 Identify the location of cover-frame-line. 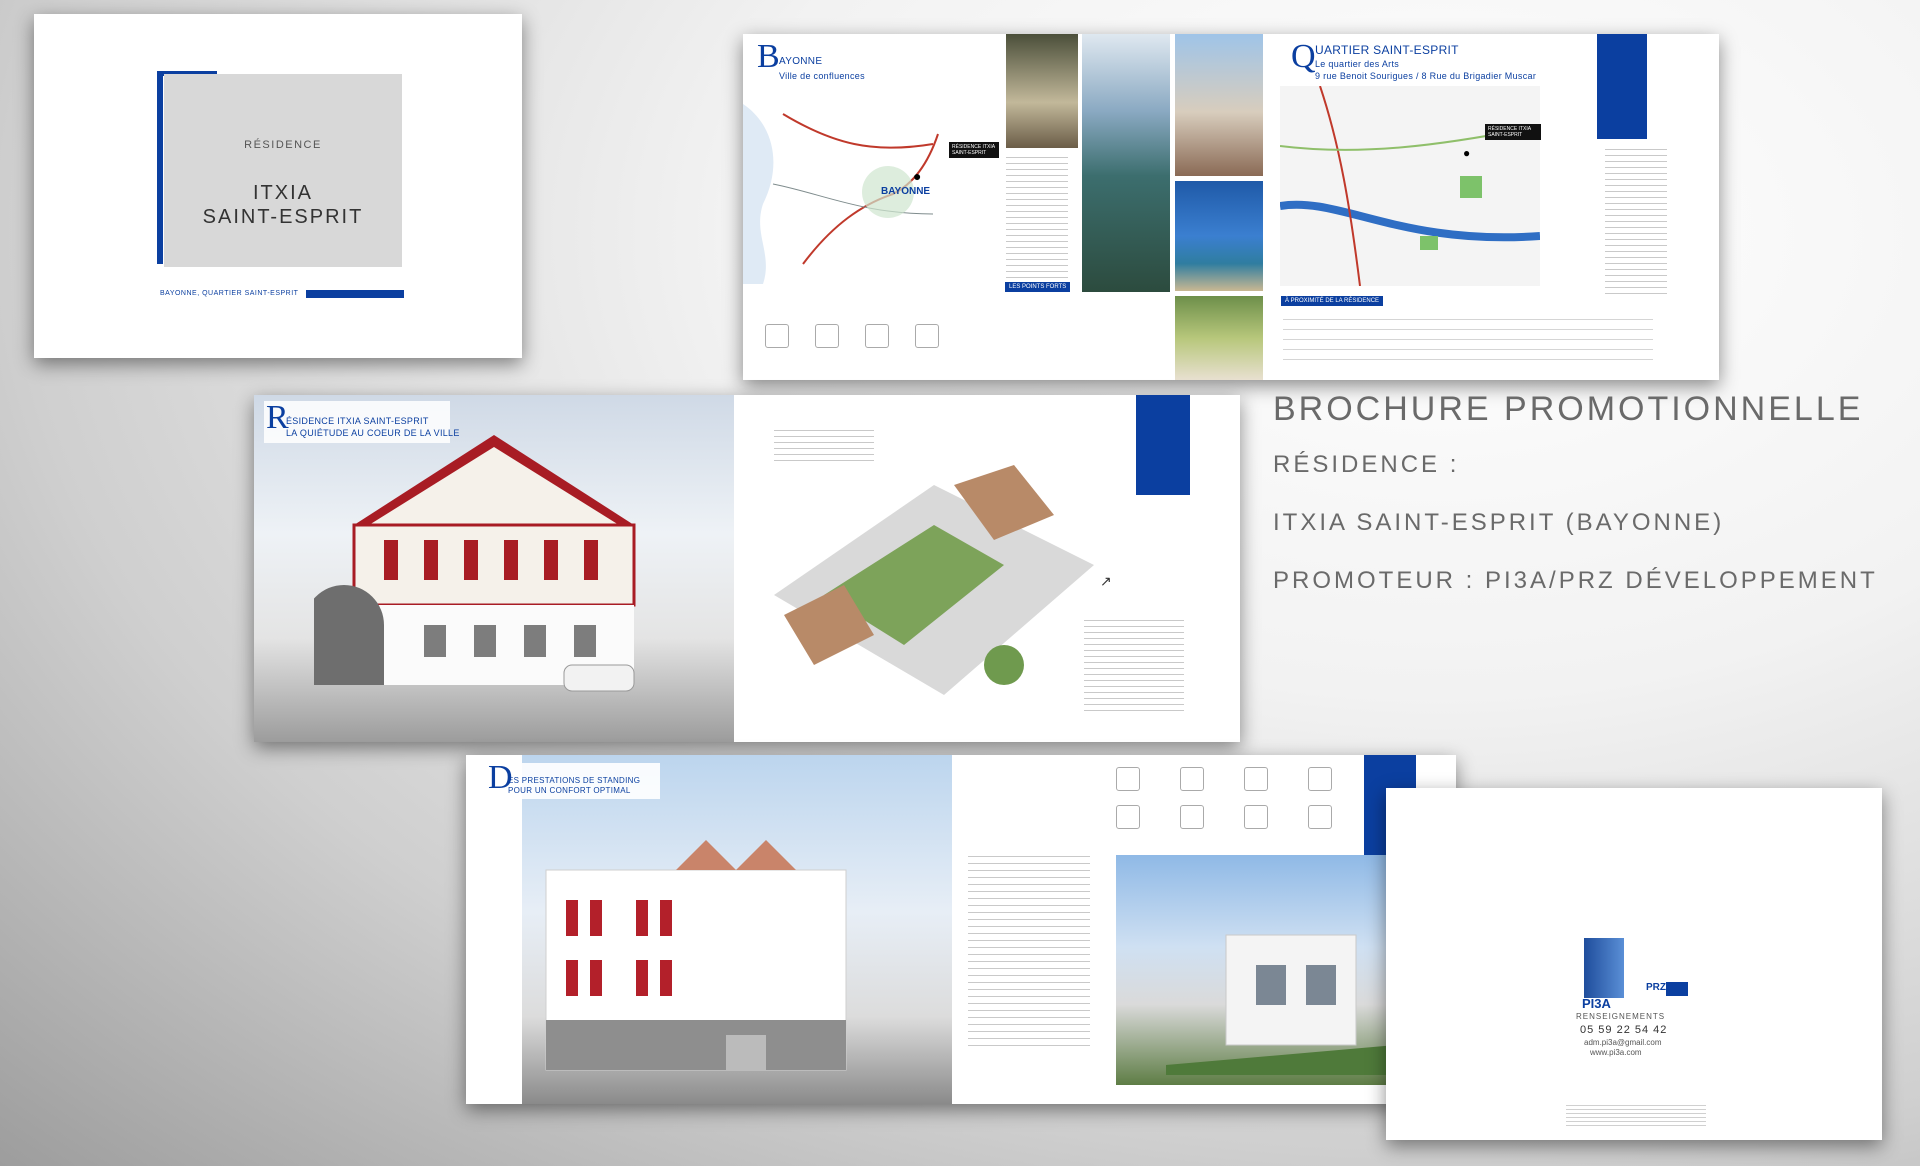
(160, 167).